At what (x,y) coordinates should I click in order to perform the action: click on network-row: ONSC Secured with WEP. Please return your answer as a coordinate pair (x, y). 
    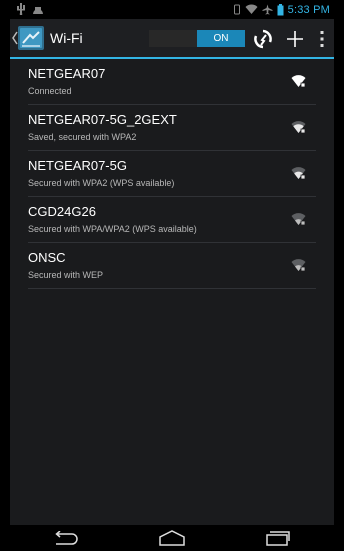
    Looking at the image, I should click on (172, 266).